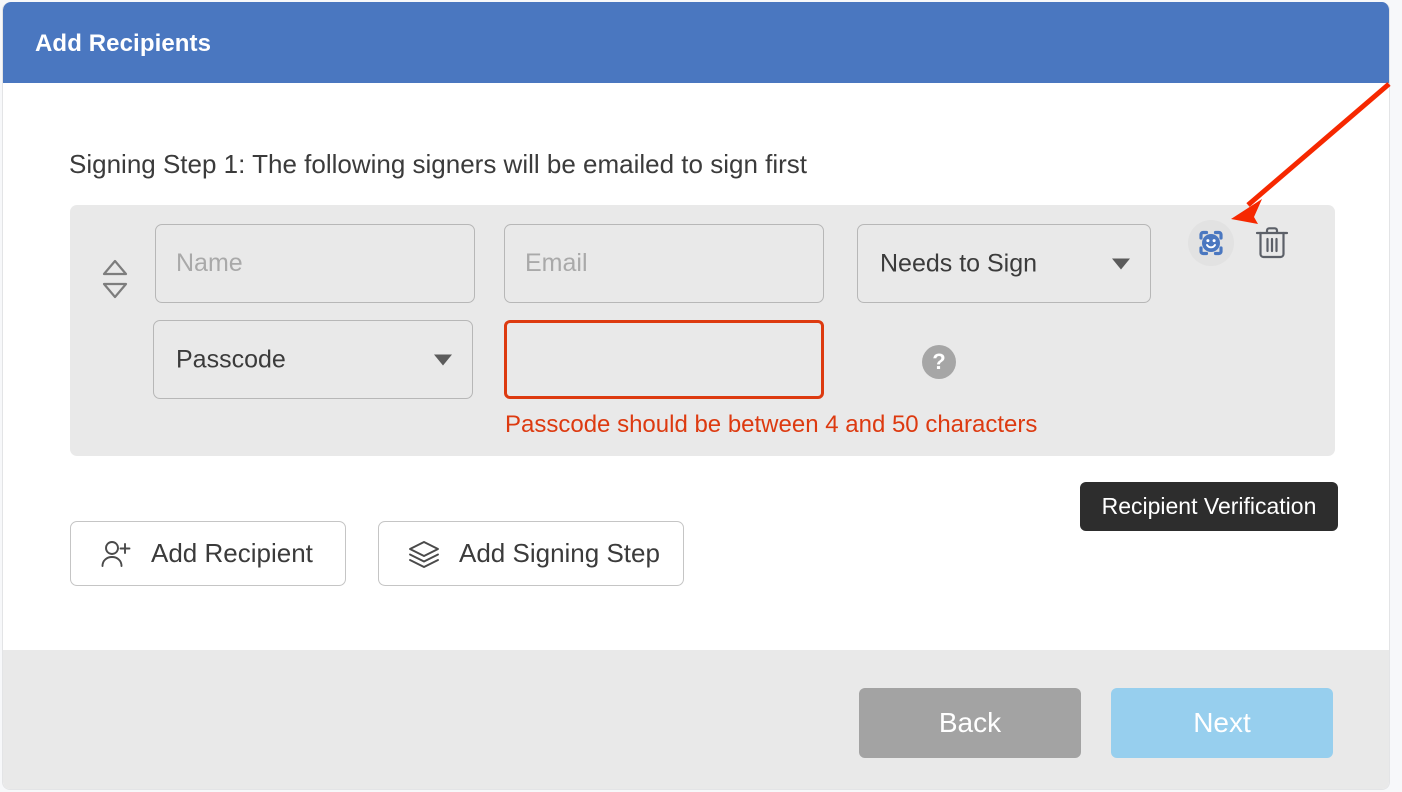  Describe the element at coordinates (1209, 506) in the screenshot. I see `recipient-verification-tooltip: Recipient Verification` at that location.